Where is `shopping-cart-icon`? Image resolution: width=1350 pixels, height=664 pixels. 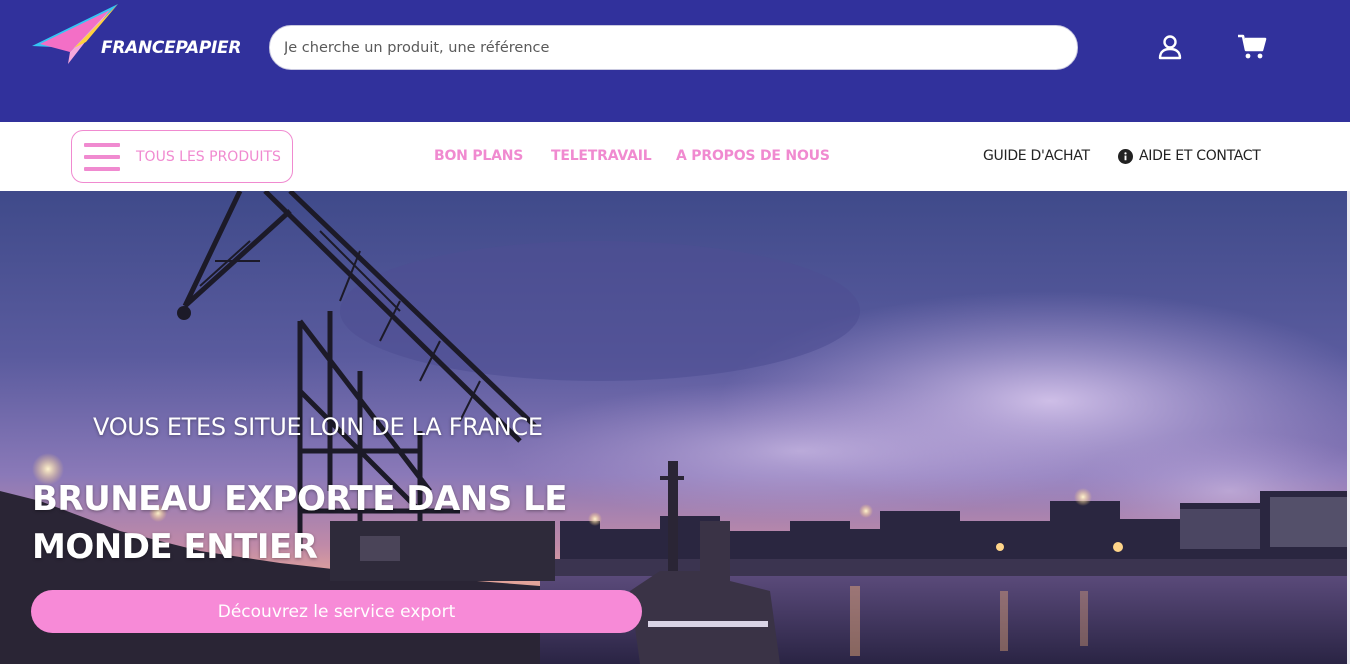
shopping-cart-icon is located at coordinates (1252, 46).